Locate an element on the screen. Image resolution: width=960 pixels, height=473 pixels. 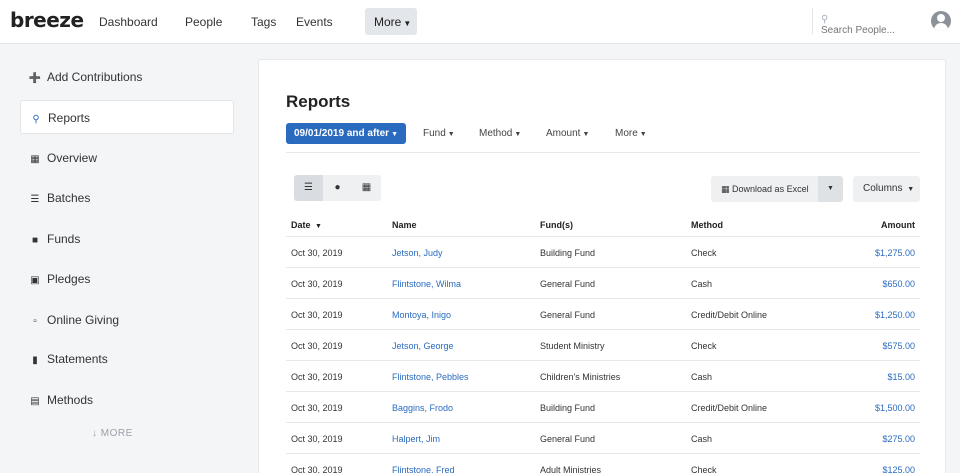
nav-more-button: More ▼ is located at coordinates (391, 21).